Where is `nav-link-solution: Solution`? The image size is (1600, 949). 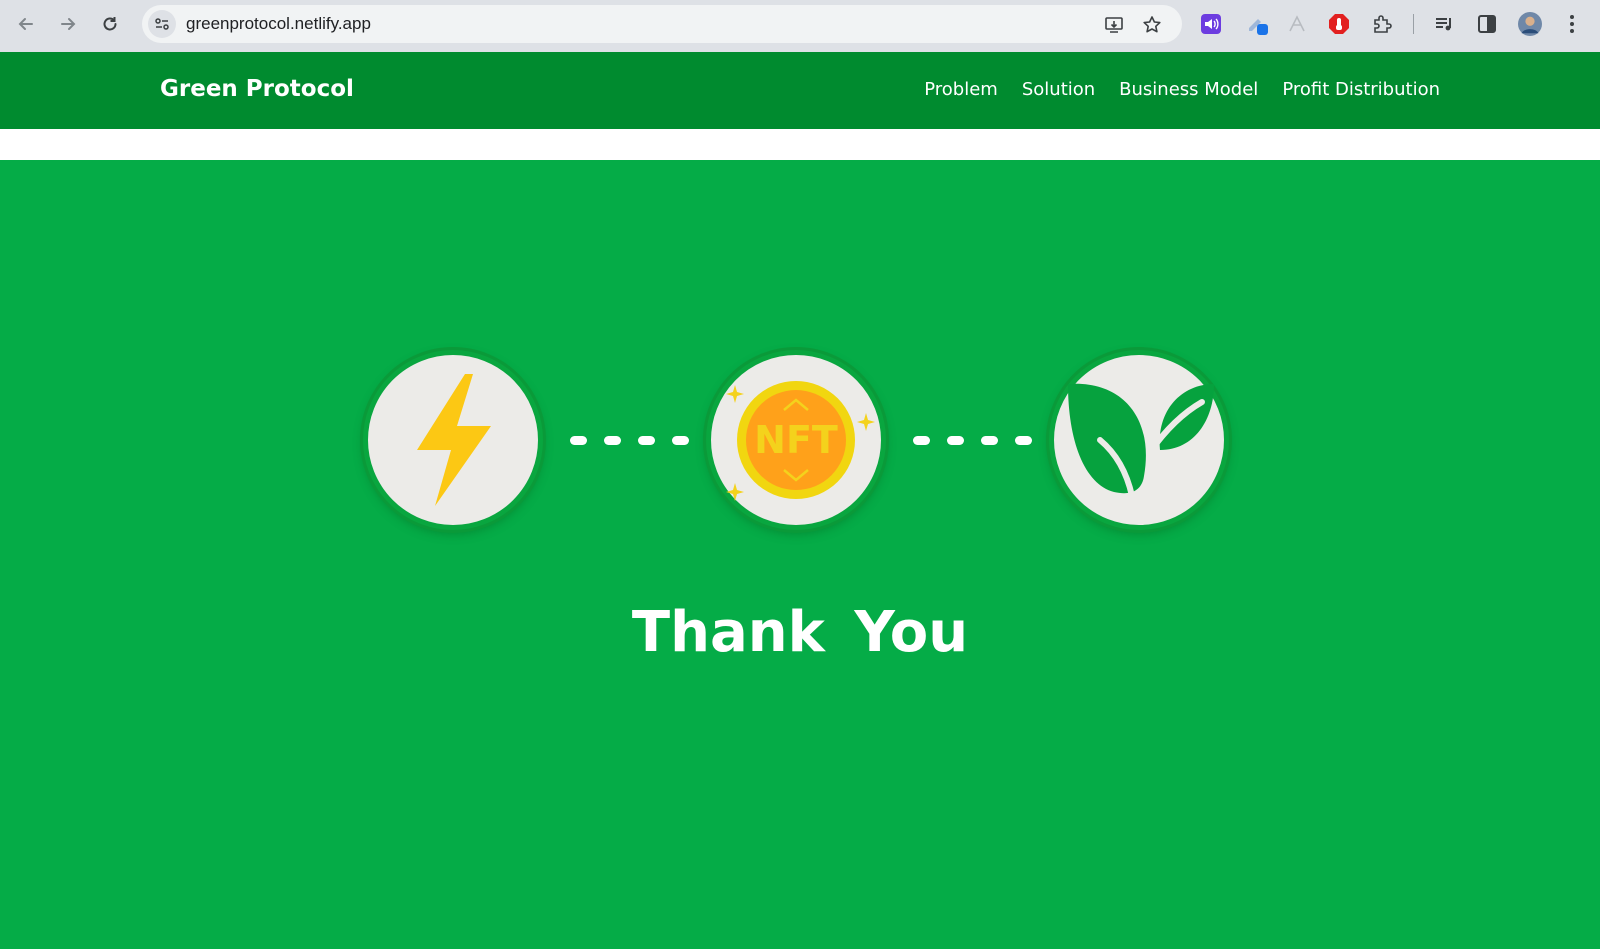 nav-link-solution: Solution is located at coordinates (1058, 89).